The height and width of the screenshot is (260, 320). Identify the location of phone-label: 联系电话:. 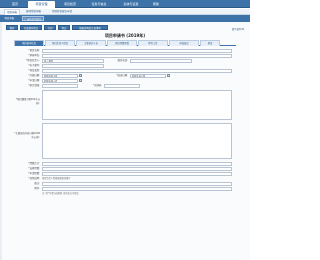
(122, 60).